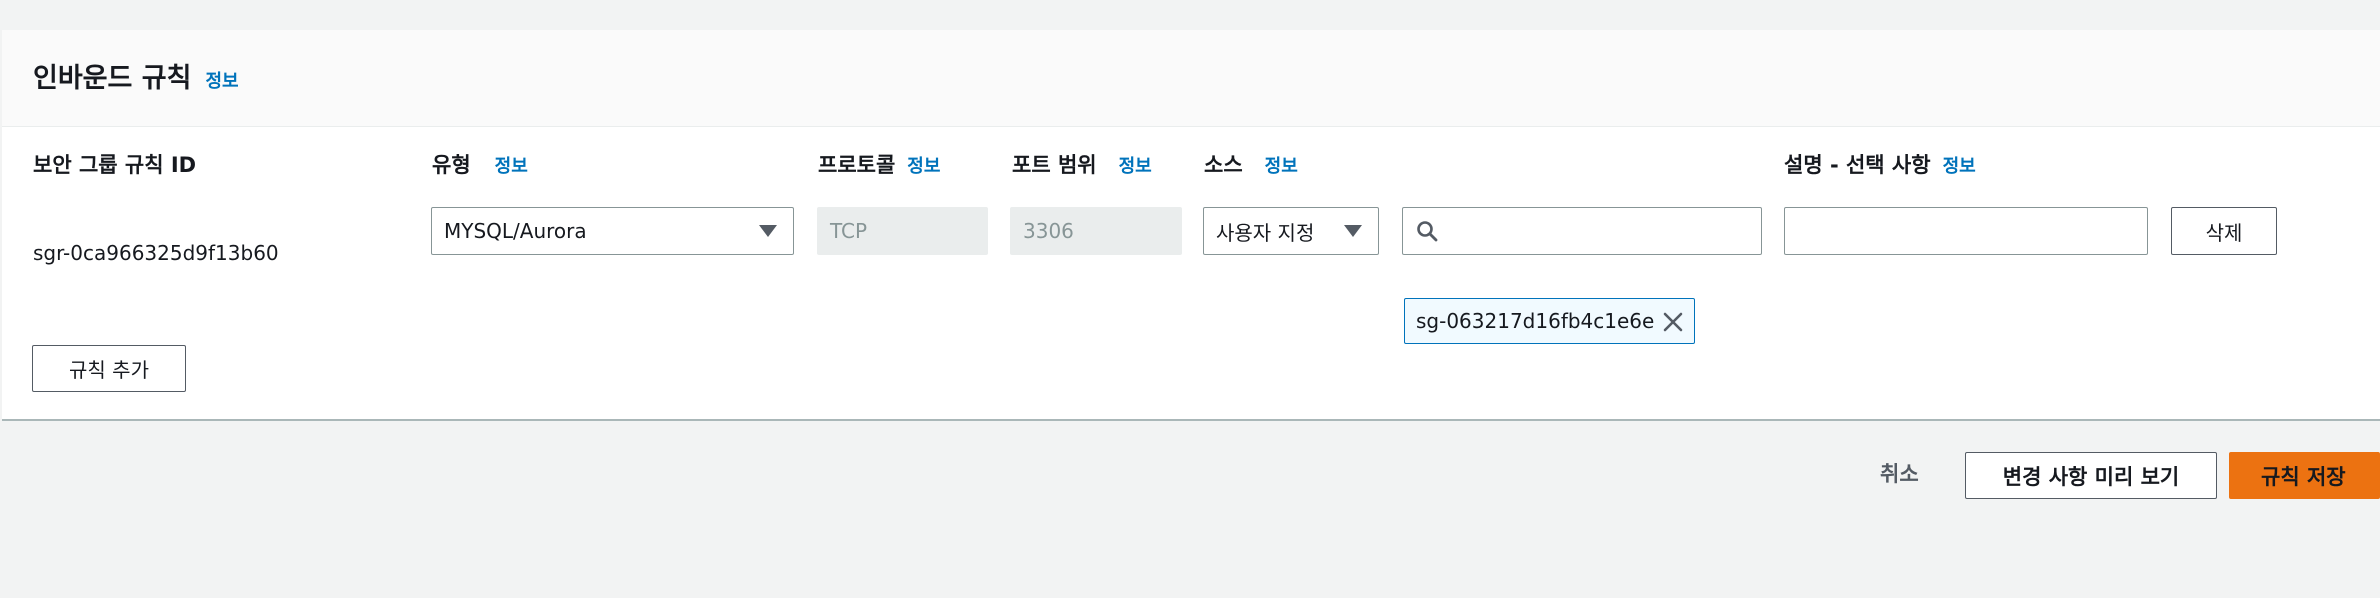 Image resolution: width=2380 pixels, height=598 pixels. What do you see at coordinates (1135, 166) in the screenshot?
I see `port-range-info-link: 정보` at bounding box center [1135, 166].